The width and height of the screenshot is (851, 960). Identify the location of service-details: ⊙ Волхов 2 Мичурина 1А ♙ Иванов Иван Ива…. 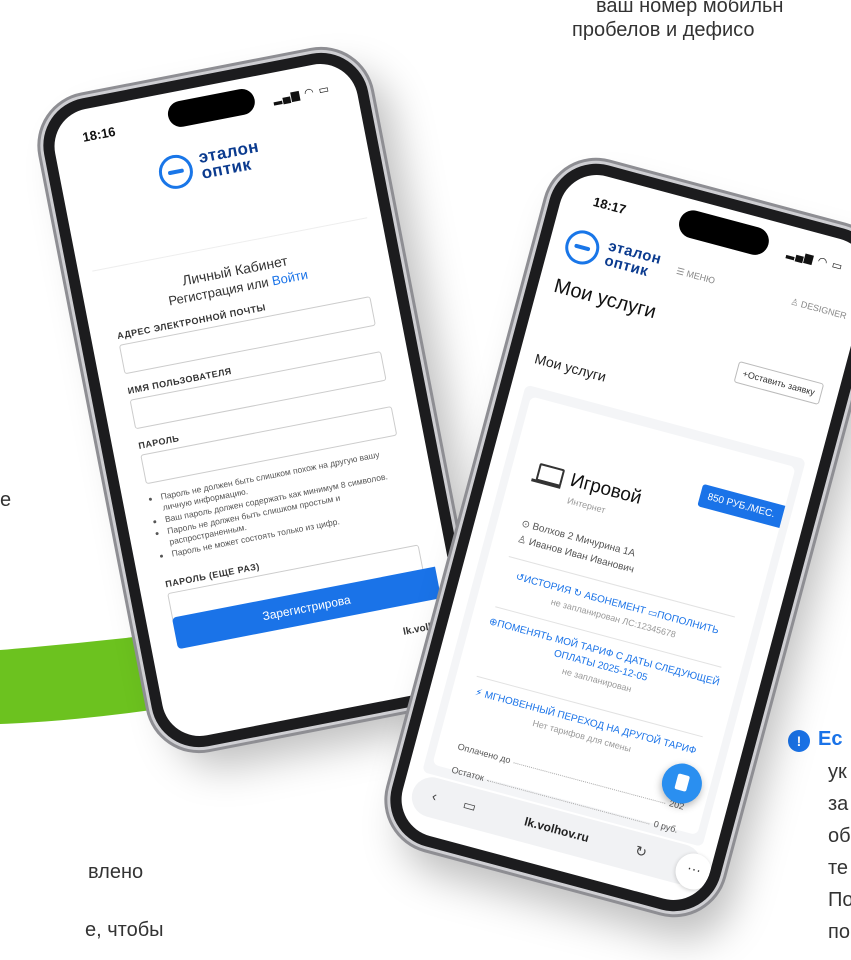
(577, 547).